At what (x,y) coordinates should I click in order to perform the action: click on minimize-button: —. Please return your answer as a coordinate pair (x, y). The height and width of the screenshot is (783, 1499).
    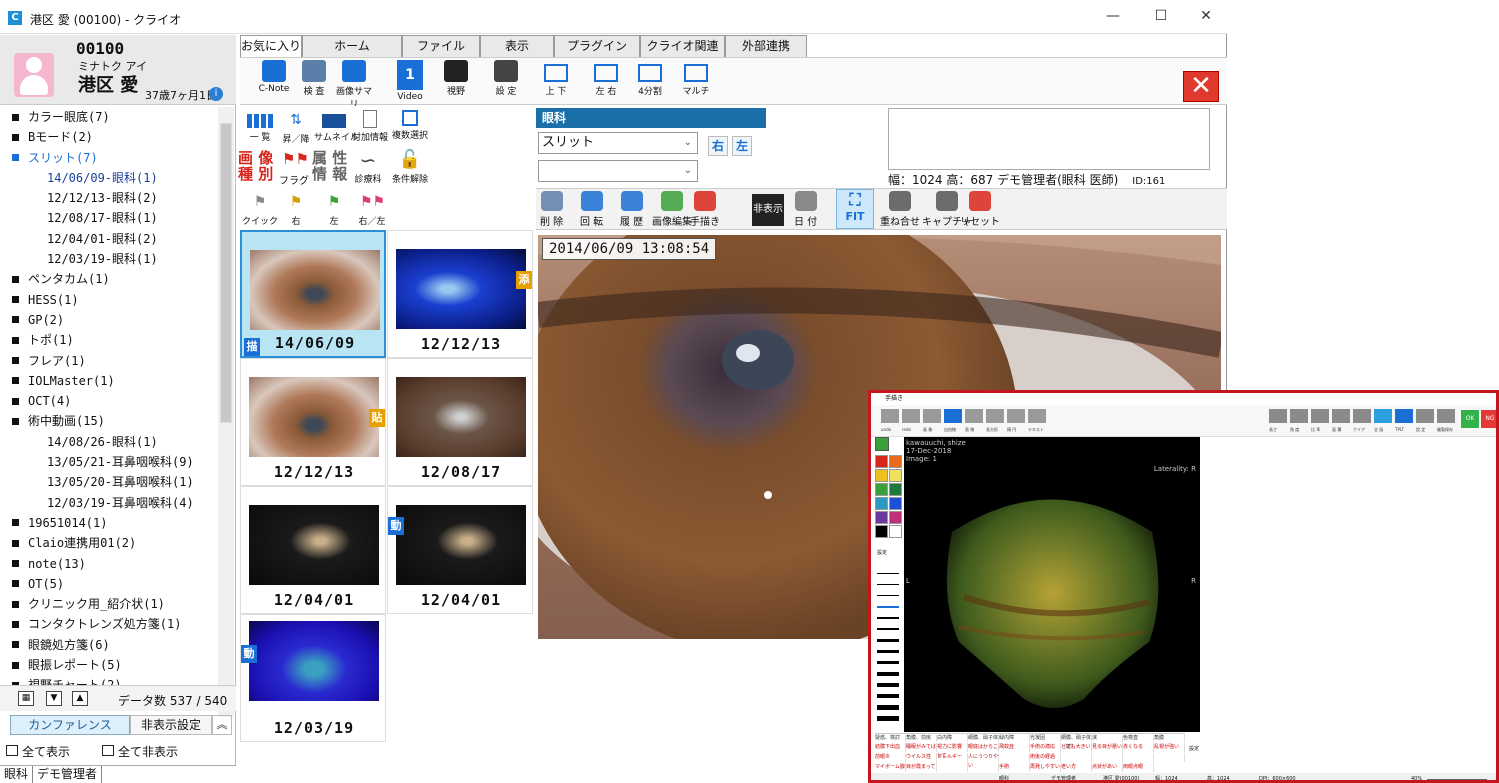
    Looking at the image, I should click on (1113, 18).